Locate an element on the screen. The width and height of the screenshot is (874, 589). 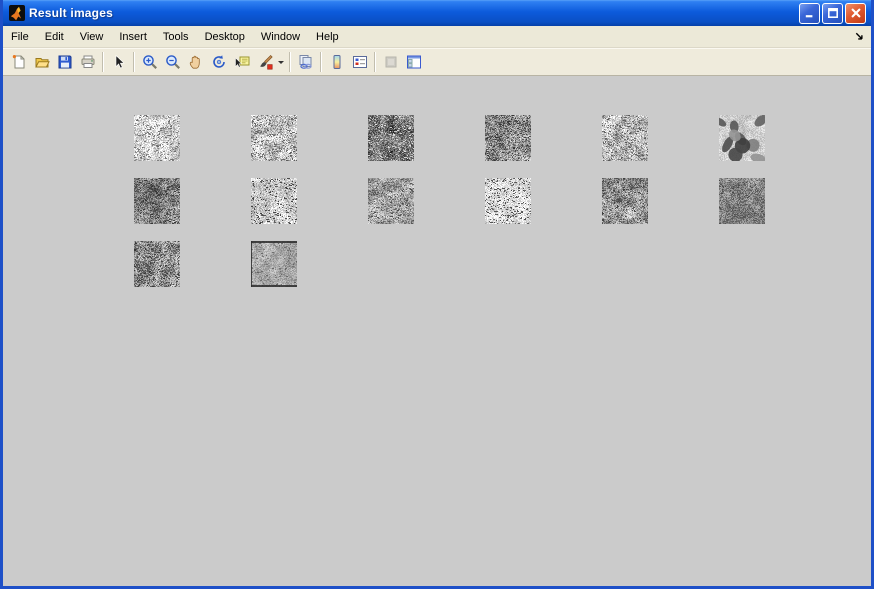
close-icon is located at coordinates (855, 13).